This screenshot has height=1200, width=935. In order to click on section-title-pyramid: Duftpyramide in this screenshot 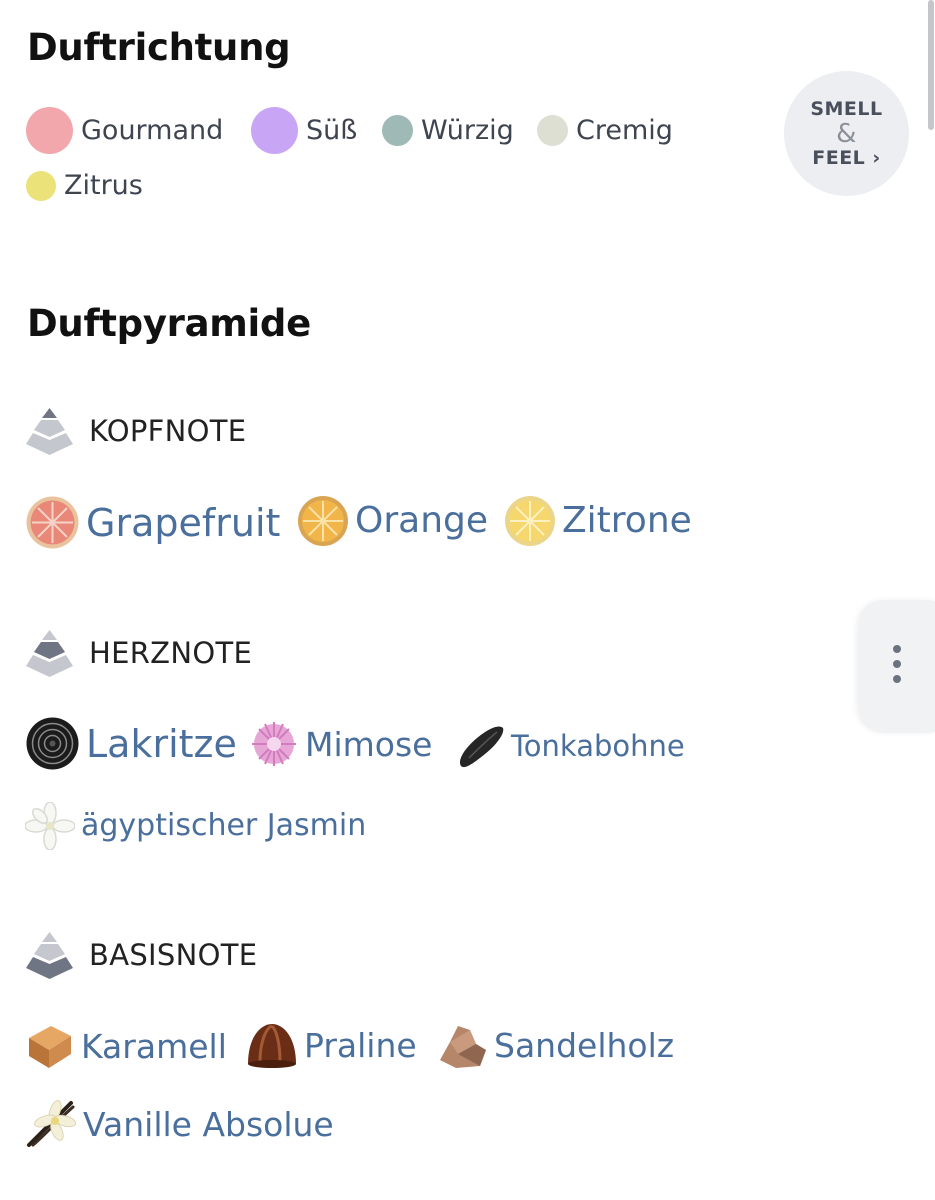, I will do `click(169, 323)`.